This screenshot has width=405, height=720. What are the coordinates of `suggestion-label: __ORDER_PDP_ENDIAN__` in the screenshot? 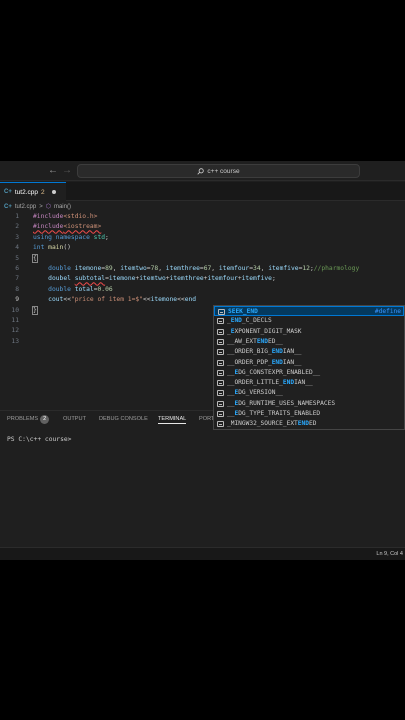 It's located at (264, 363).